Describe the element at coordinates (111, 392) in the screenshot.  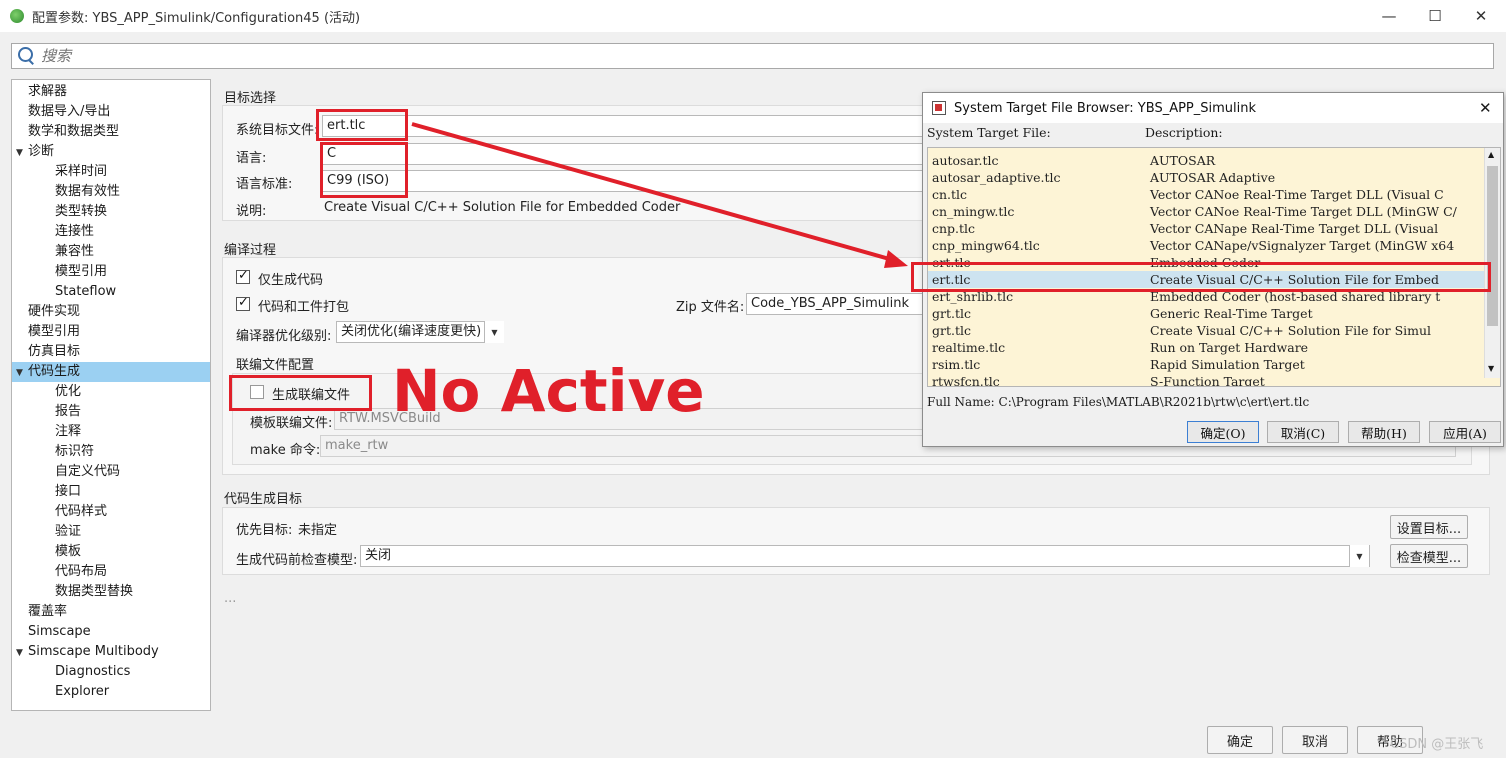
I see `tree-item: 优化` at that location.